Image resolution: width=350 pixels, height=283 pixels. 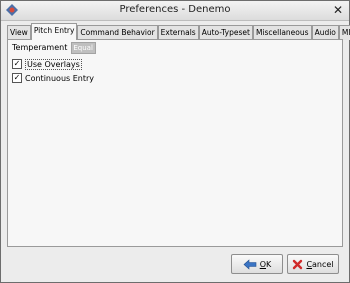 I want to click on continuous-entry-checkbox: ✓ Continuous Entry, so click(x=53, y=78).